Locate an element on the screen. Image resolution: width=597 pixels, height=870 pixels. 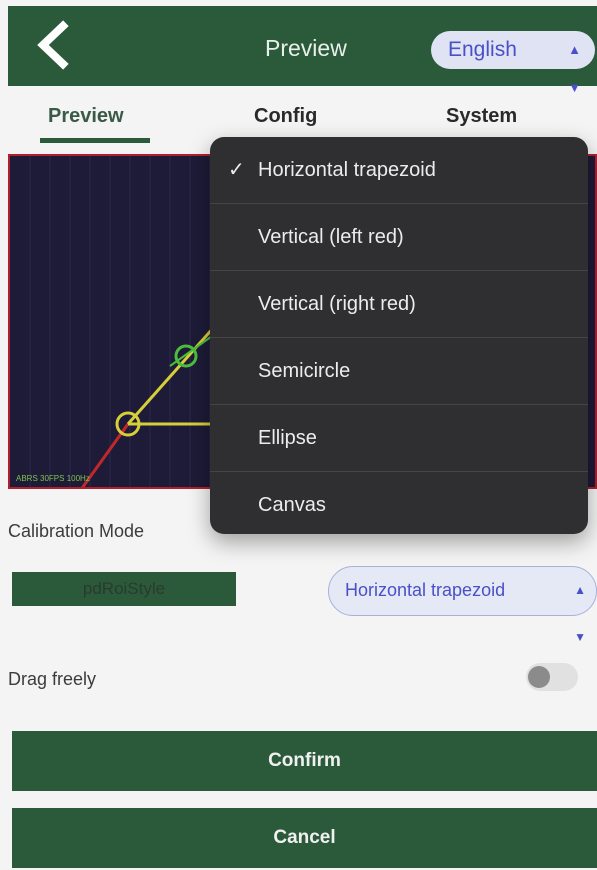
menu-item-horizontal-trapezoid: ✓ Horizontal trapezoid is located at coordinates (399, 170).